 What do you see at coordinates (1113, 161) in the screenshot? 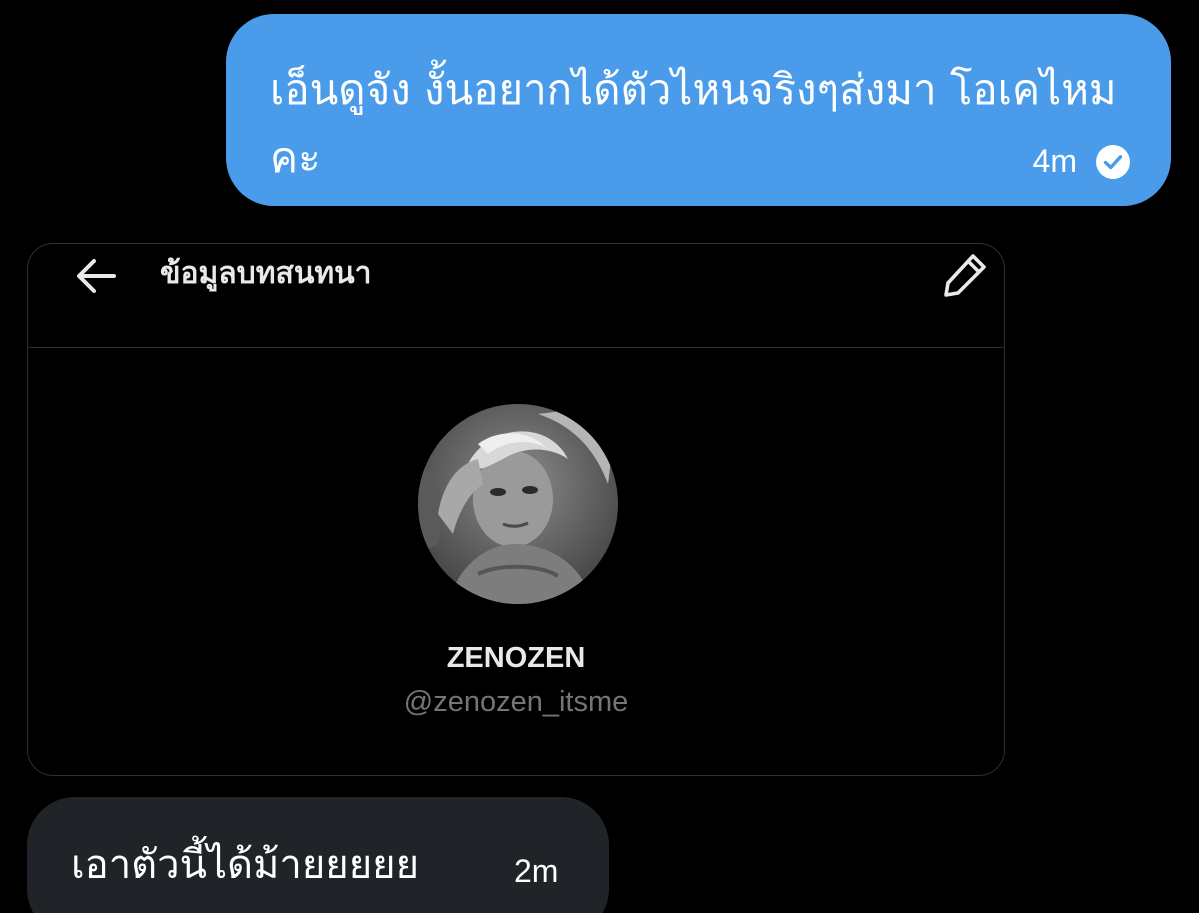
I see `check-circle-icon` at bounding box center [1113, 161].